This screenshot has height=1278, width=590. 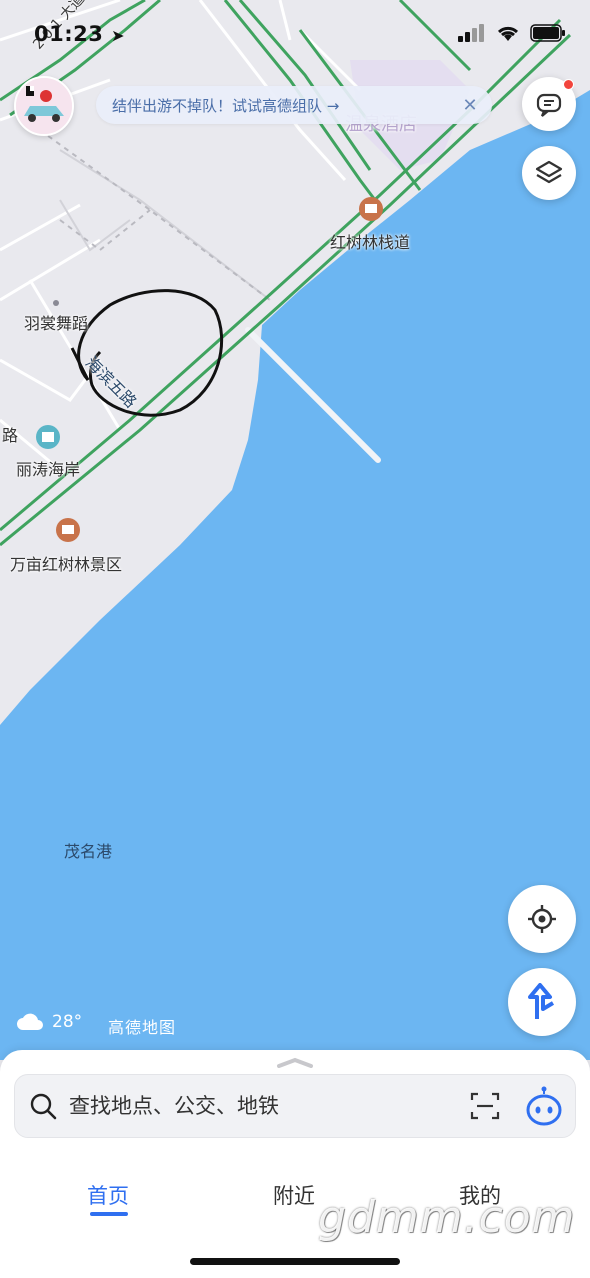 I want to click on tab-active-indicator, so click(x=109, y=1214).